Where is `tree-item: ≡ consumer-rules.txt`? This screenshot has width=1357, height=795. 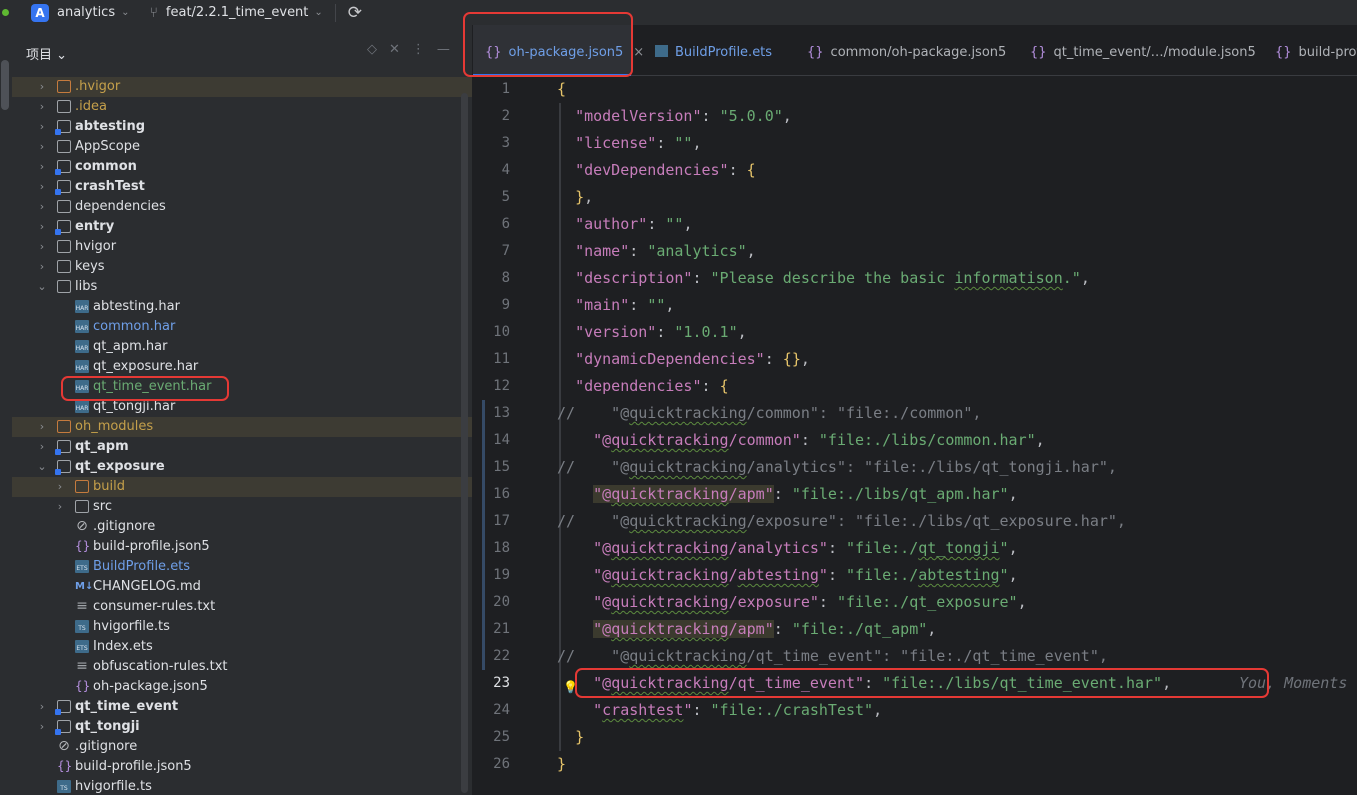
tree-item: ≡ consumer-rules.txt is located at coordinates (242, 607).